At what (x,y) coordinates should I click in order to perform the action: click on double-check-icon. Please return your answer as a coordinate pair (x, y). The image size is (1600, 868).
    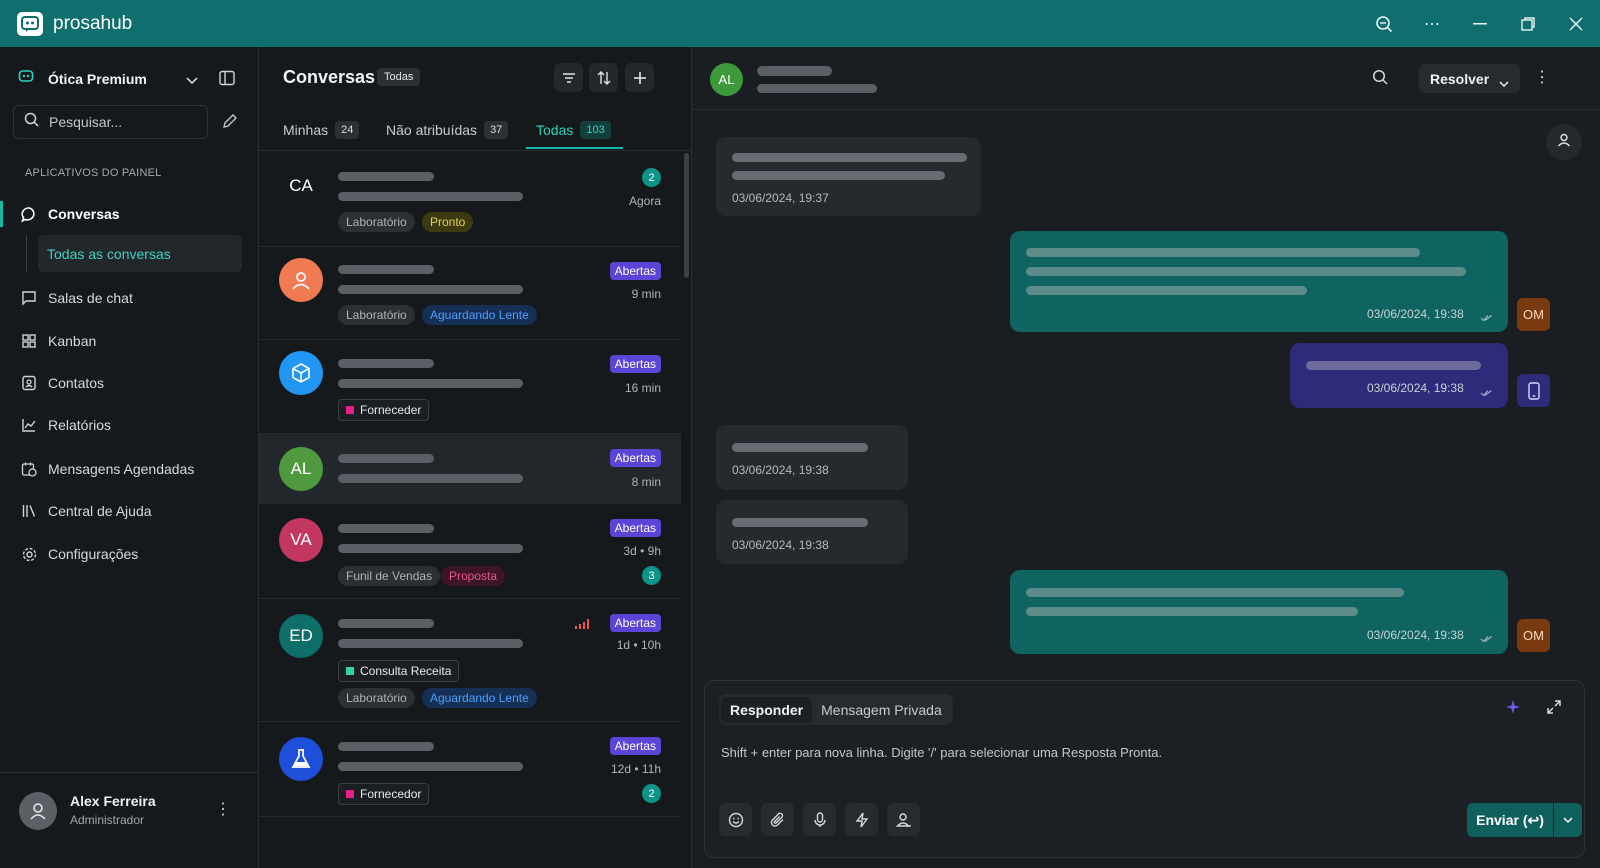
    Looking at the image, I should click on (1486, 318).